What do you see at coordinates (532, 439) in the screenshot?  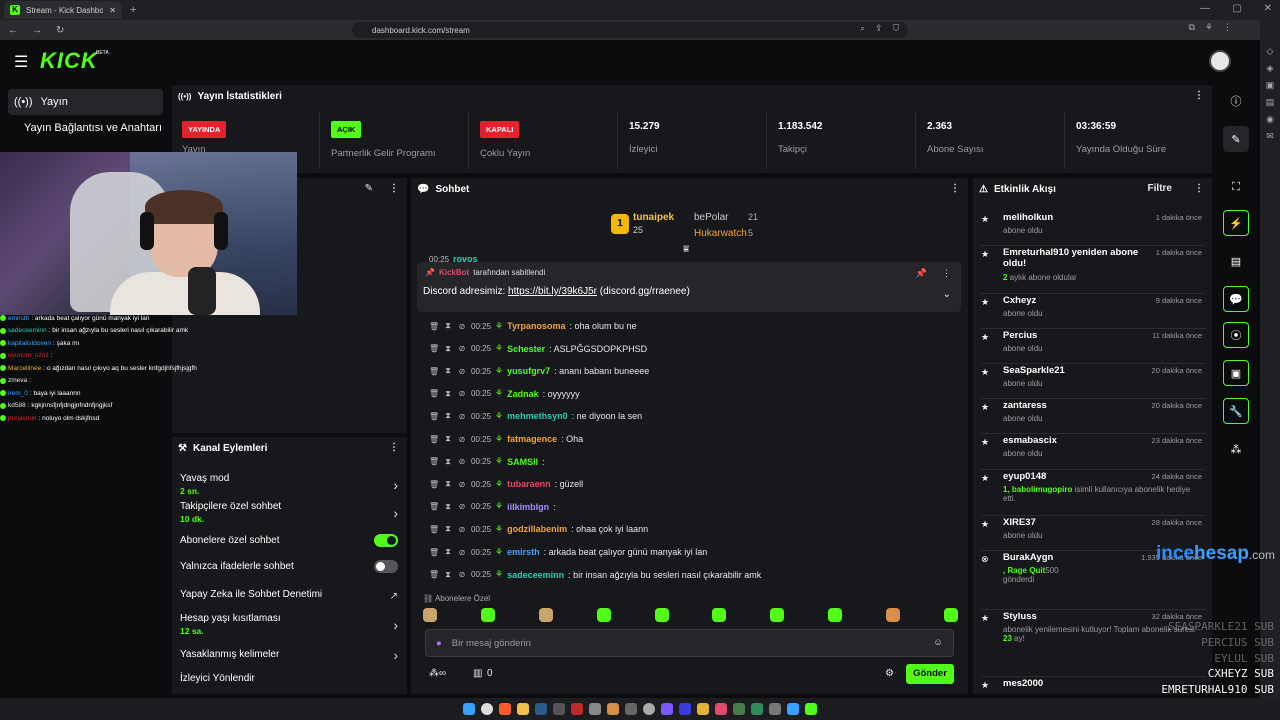 I see `message-user: fatmagence` at bounding box center [532, 439].